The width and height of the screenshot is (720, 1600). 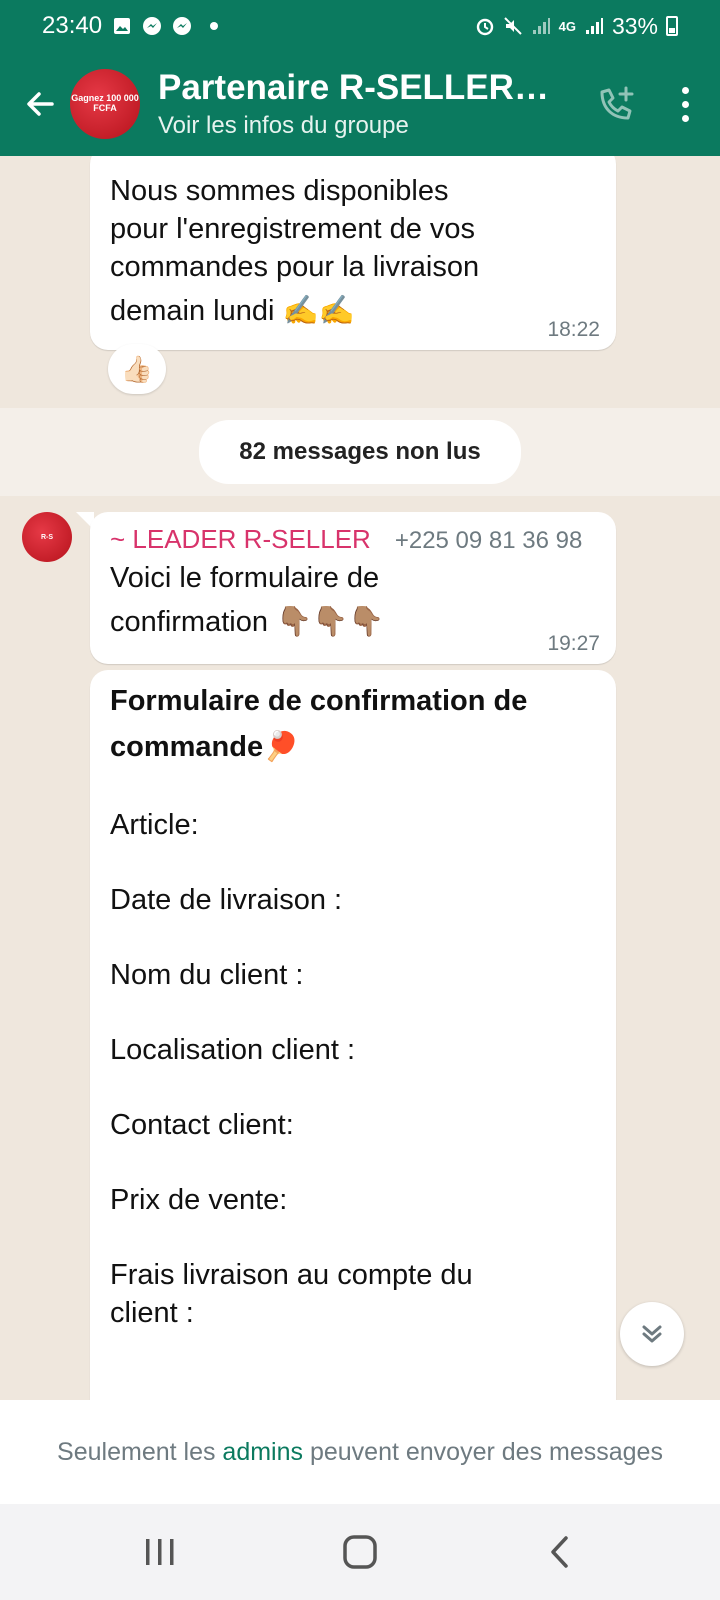 What do you see at coordinates (279, 191) in the screenshot?
I see `message-text: Nous sommes disponibles` at bounding box center [279, 191].